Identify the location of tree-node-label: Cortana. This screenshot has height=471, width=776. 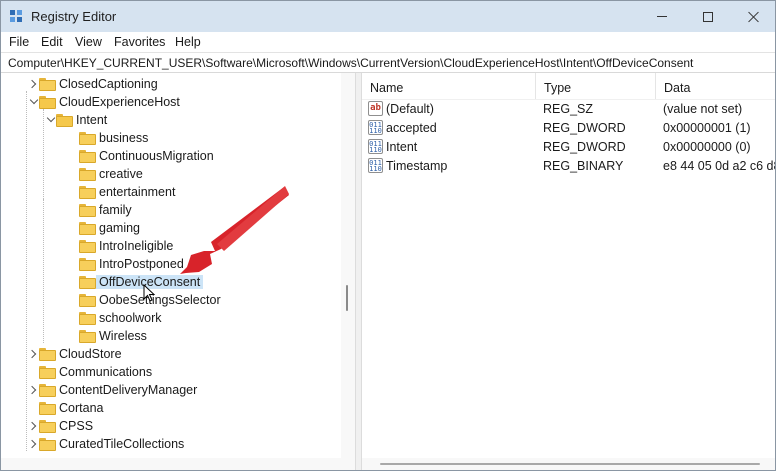
(81, 408).